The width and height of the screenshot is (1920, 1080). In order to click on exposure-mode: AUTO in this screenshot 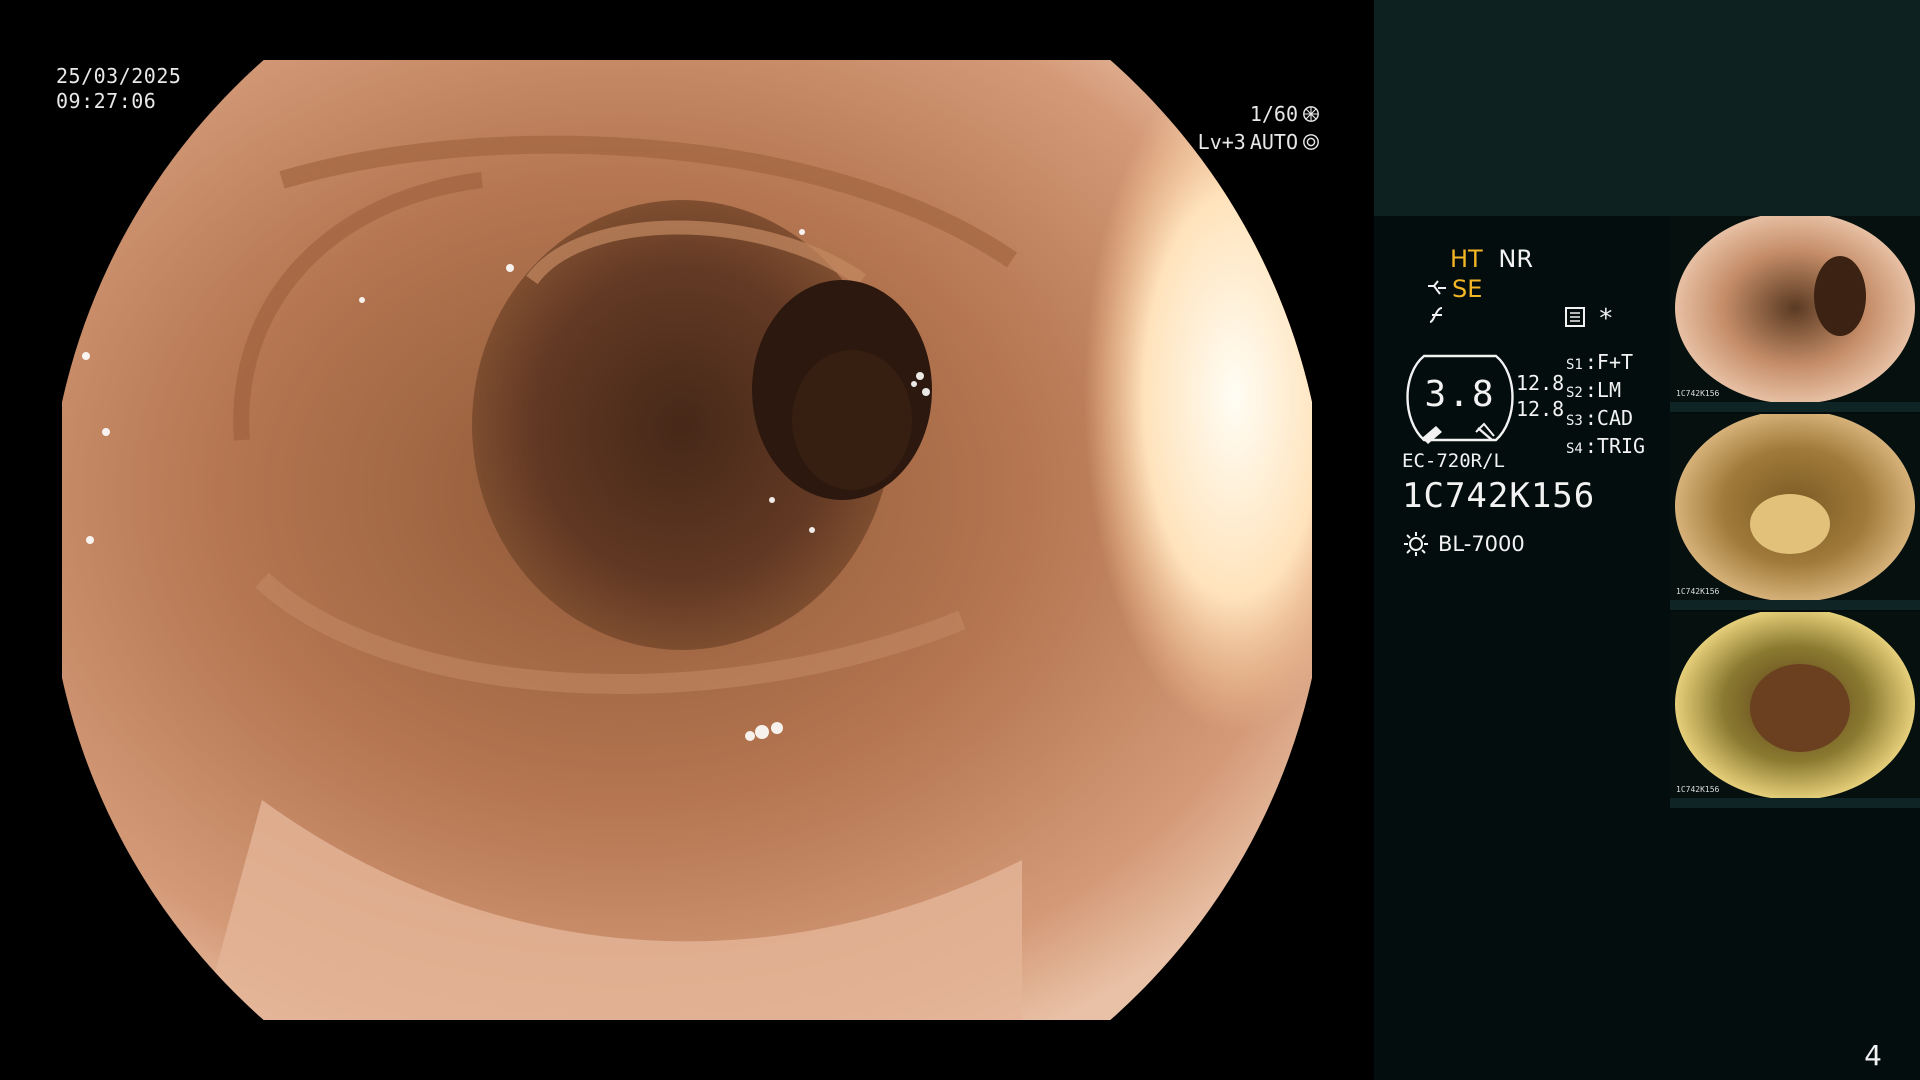, I will do `click(1273, 142)`.